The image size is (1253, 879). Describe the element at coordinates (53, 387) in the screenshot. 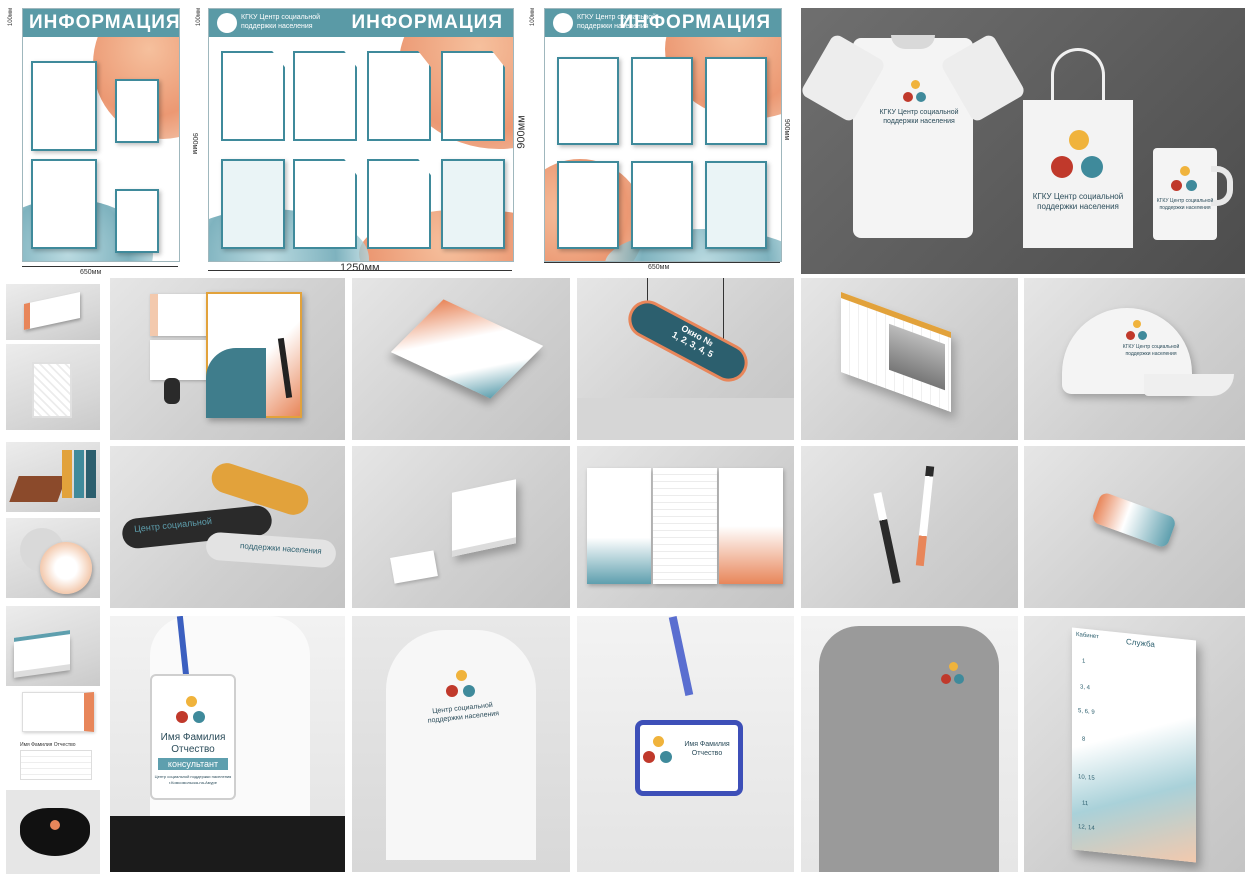

I see `paper-tray-thumb` at that location.